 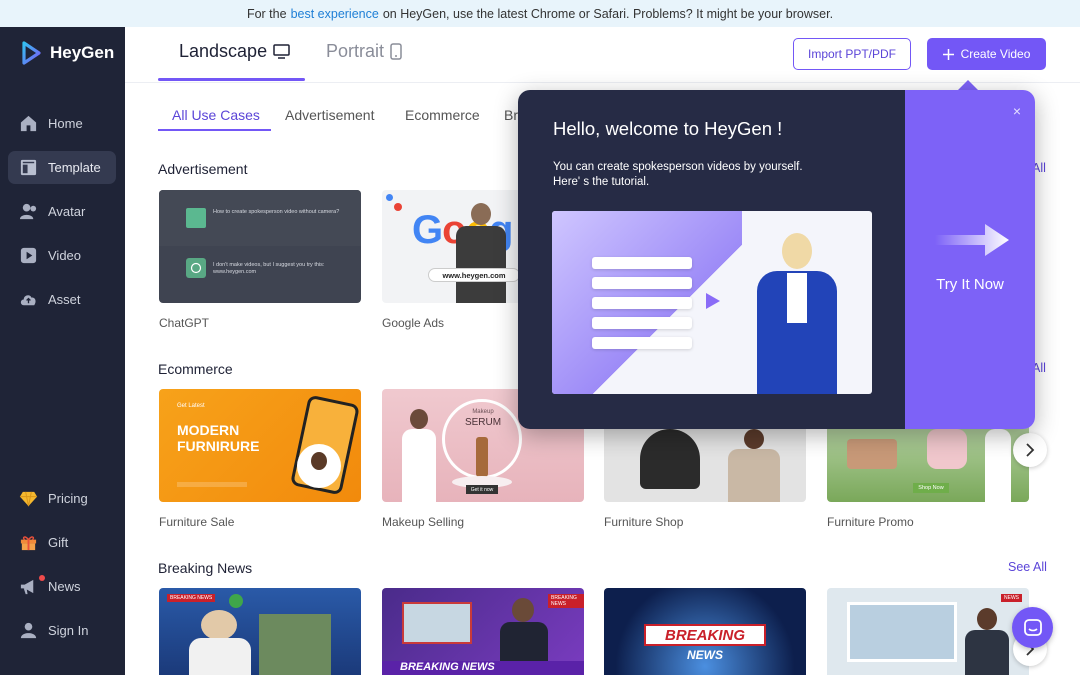 What do you see at coordinates (205, 568) in the screenshot?
I see `section-title-breaking-news: Breaking News` at bounding box center [205, 568].